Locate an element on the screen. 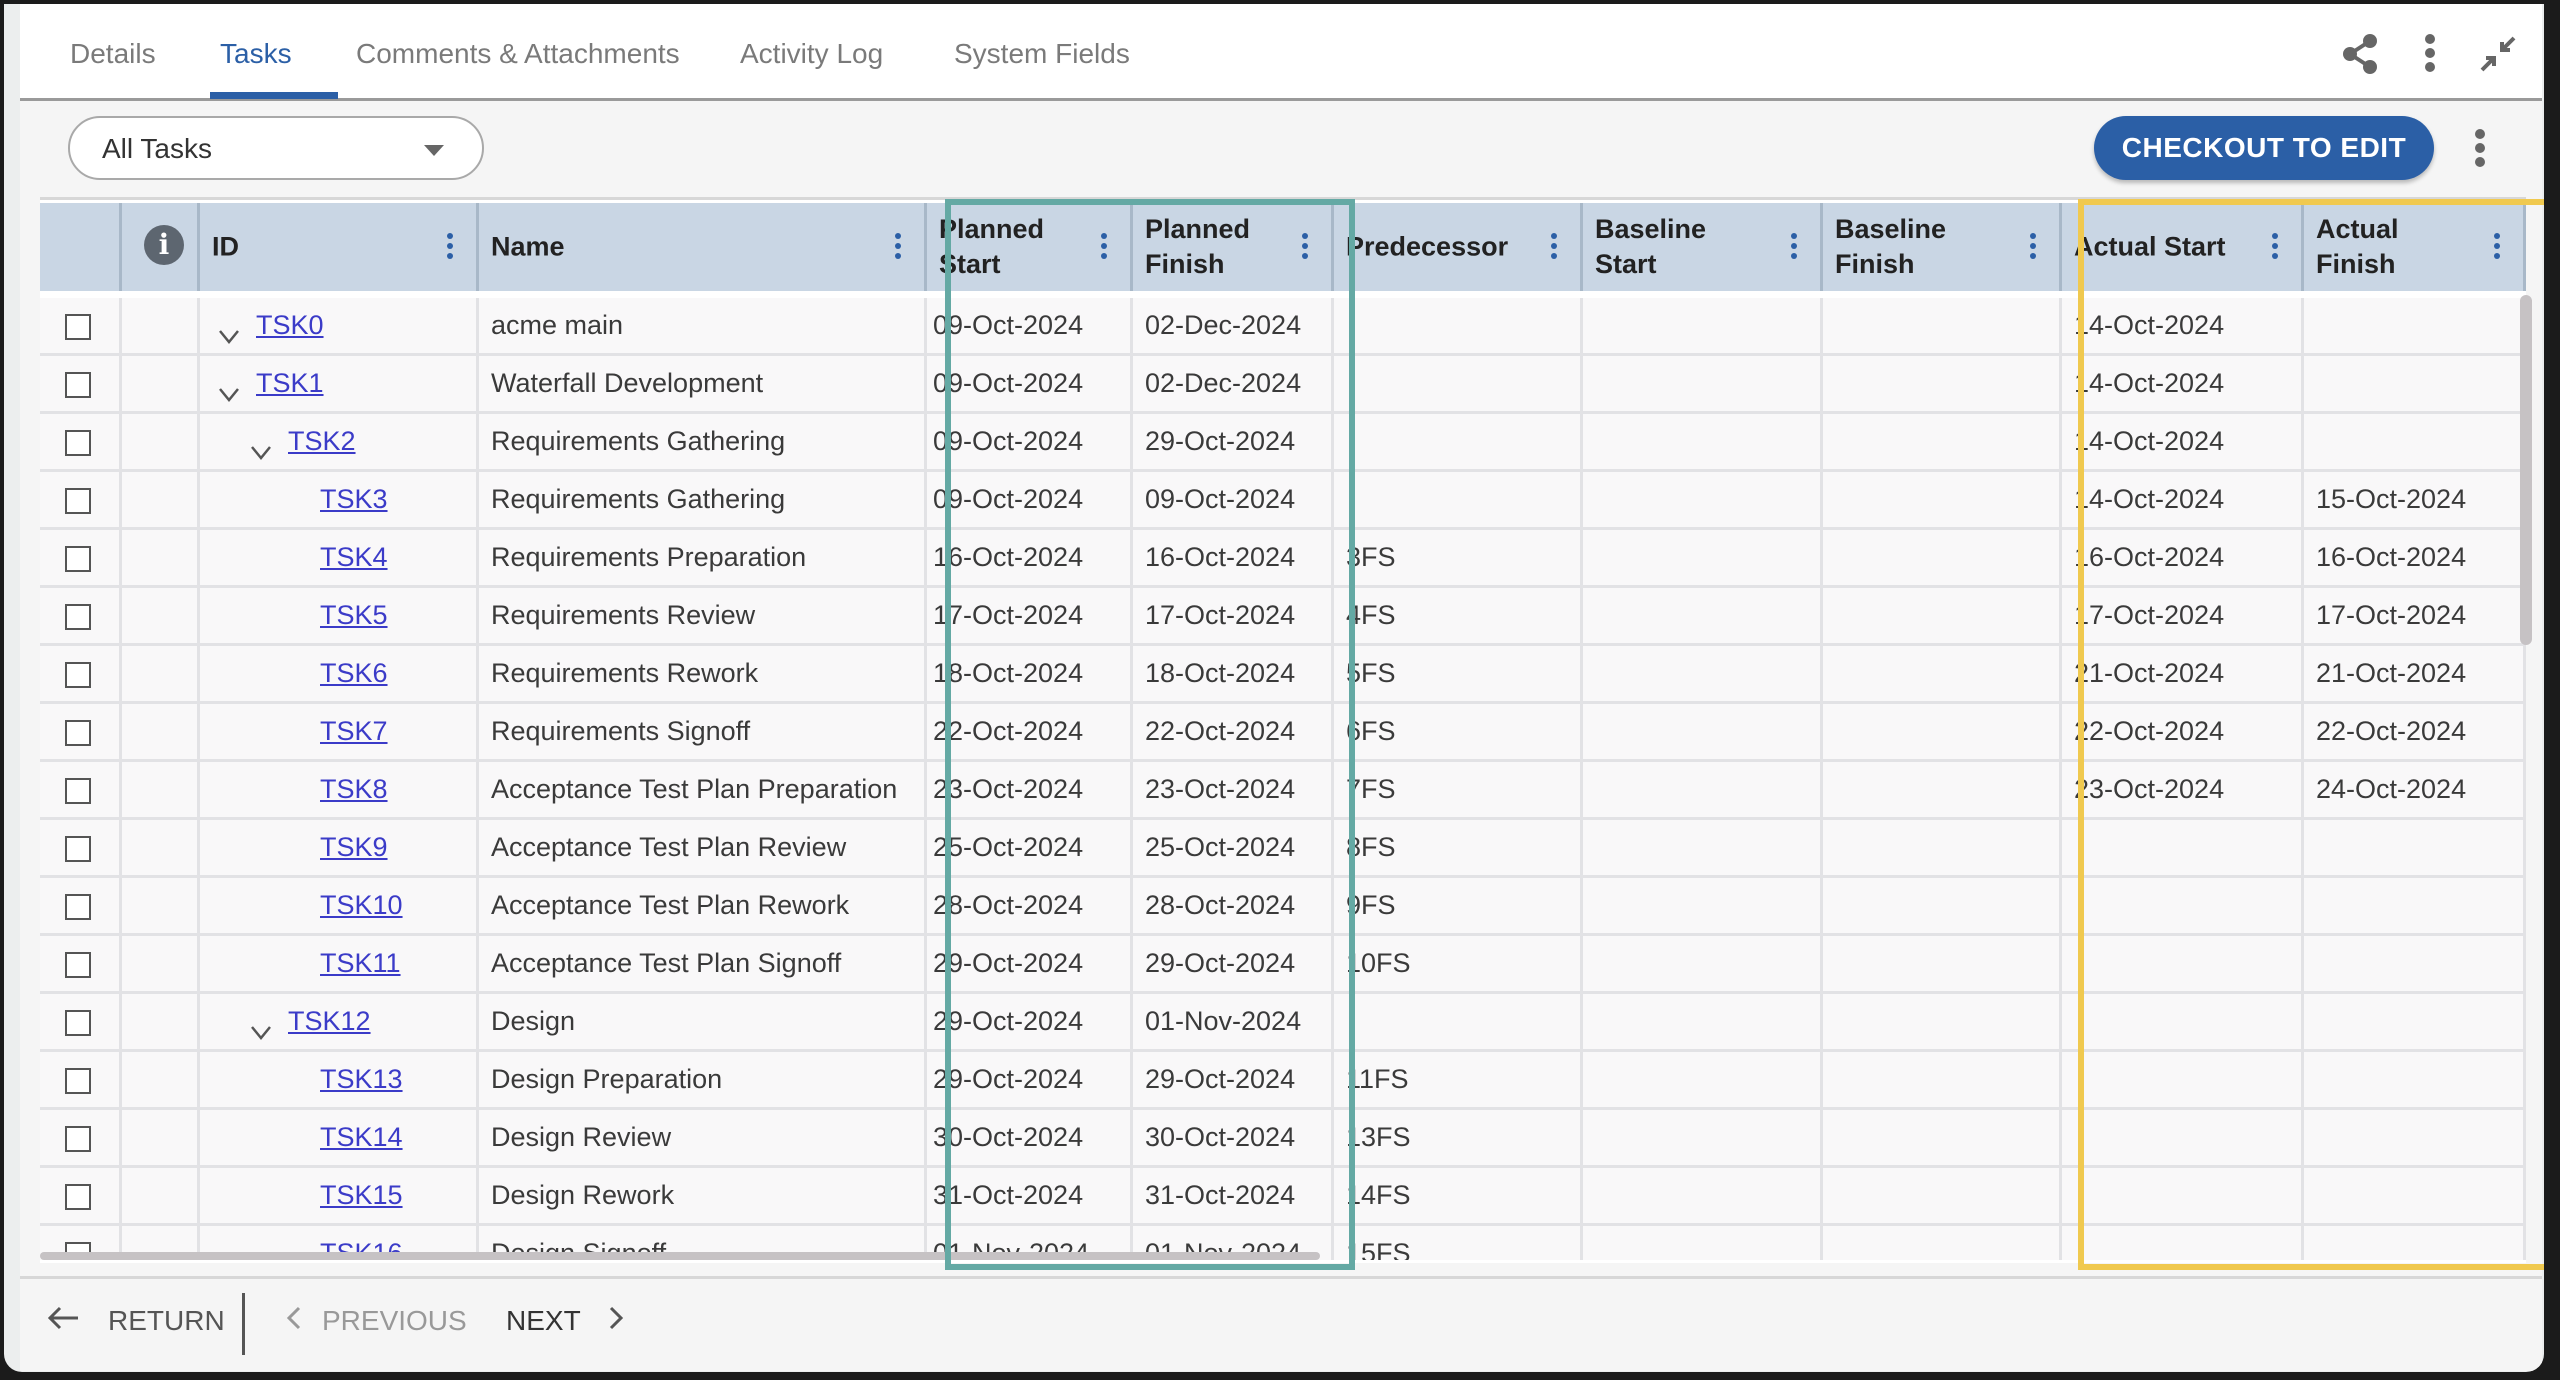 Image resolution: width=2560 pixels, height=1380 pixels. task-id-link: TSK0 is located at coordinates (290, 325).